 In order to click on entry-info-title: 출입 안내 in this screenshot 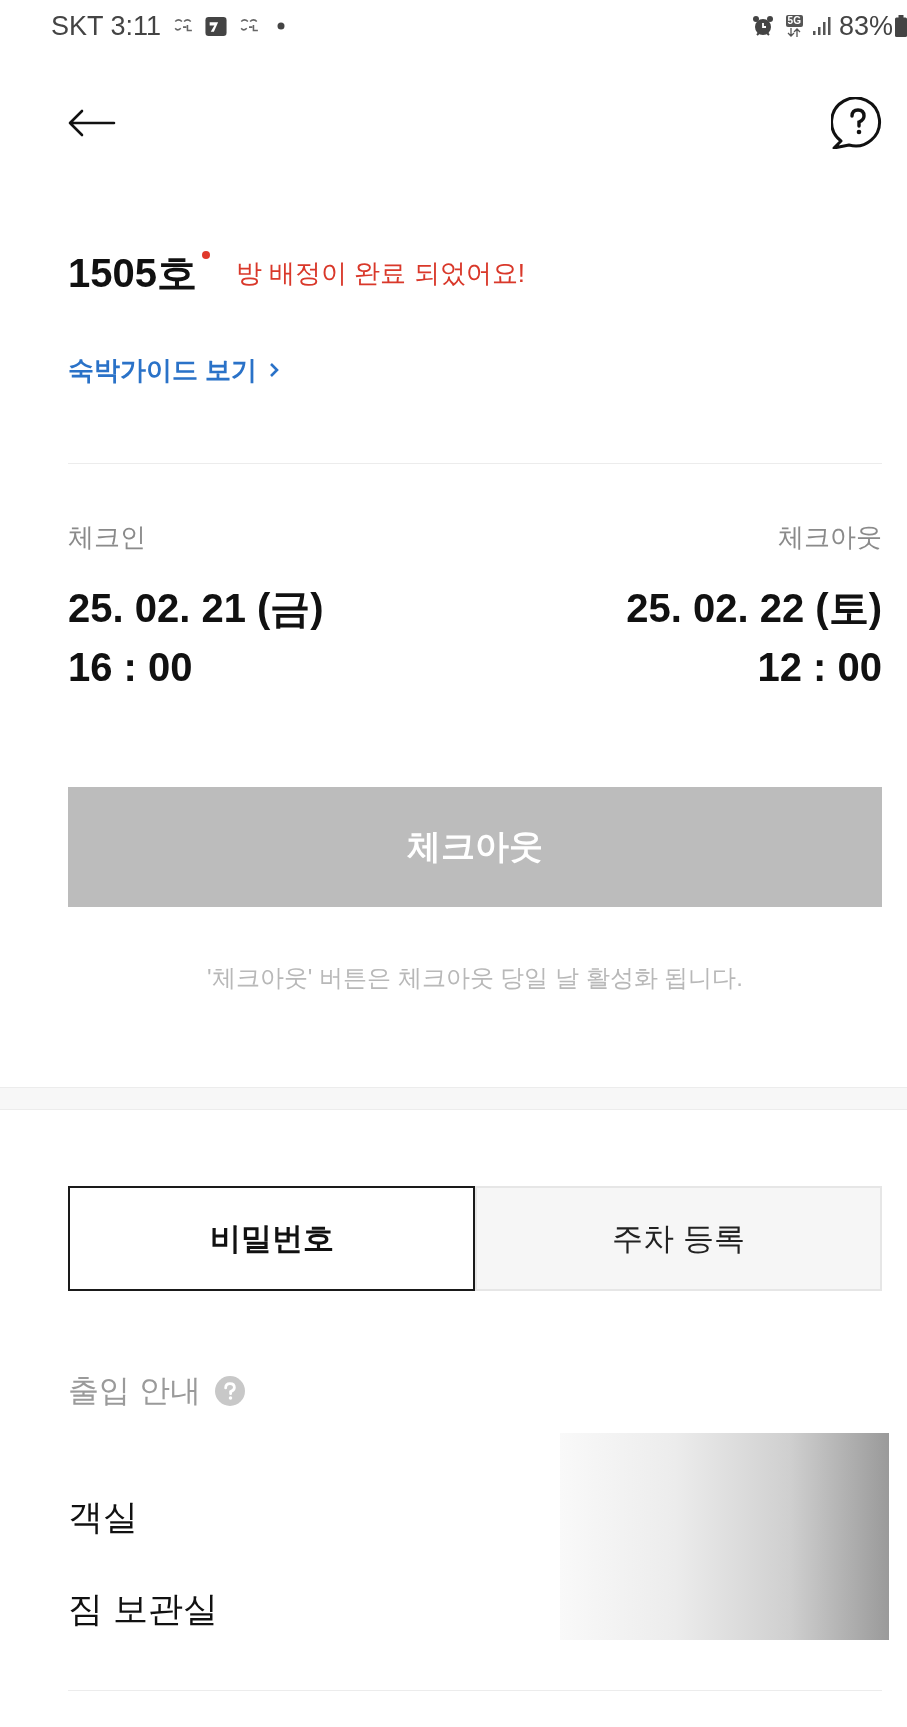, I will do `click(134, 1391)`.